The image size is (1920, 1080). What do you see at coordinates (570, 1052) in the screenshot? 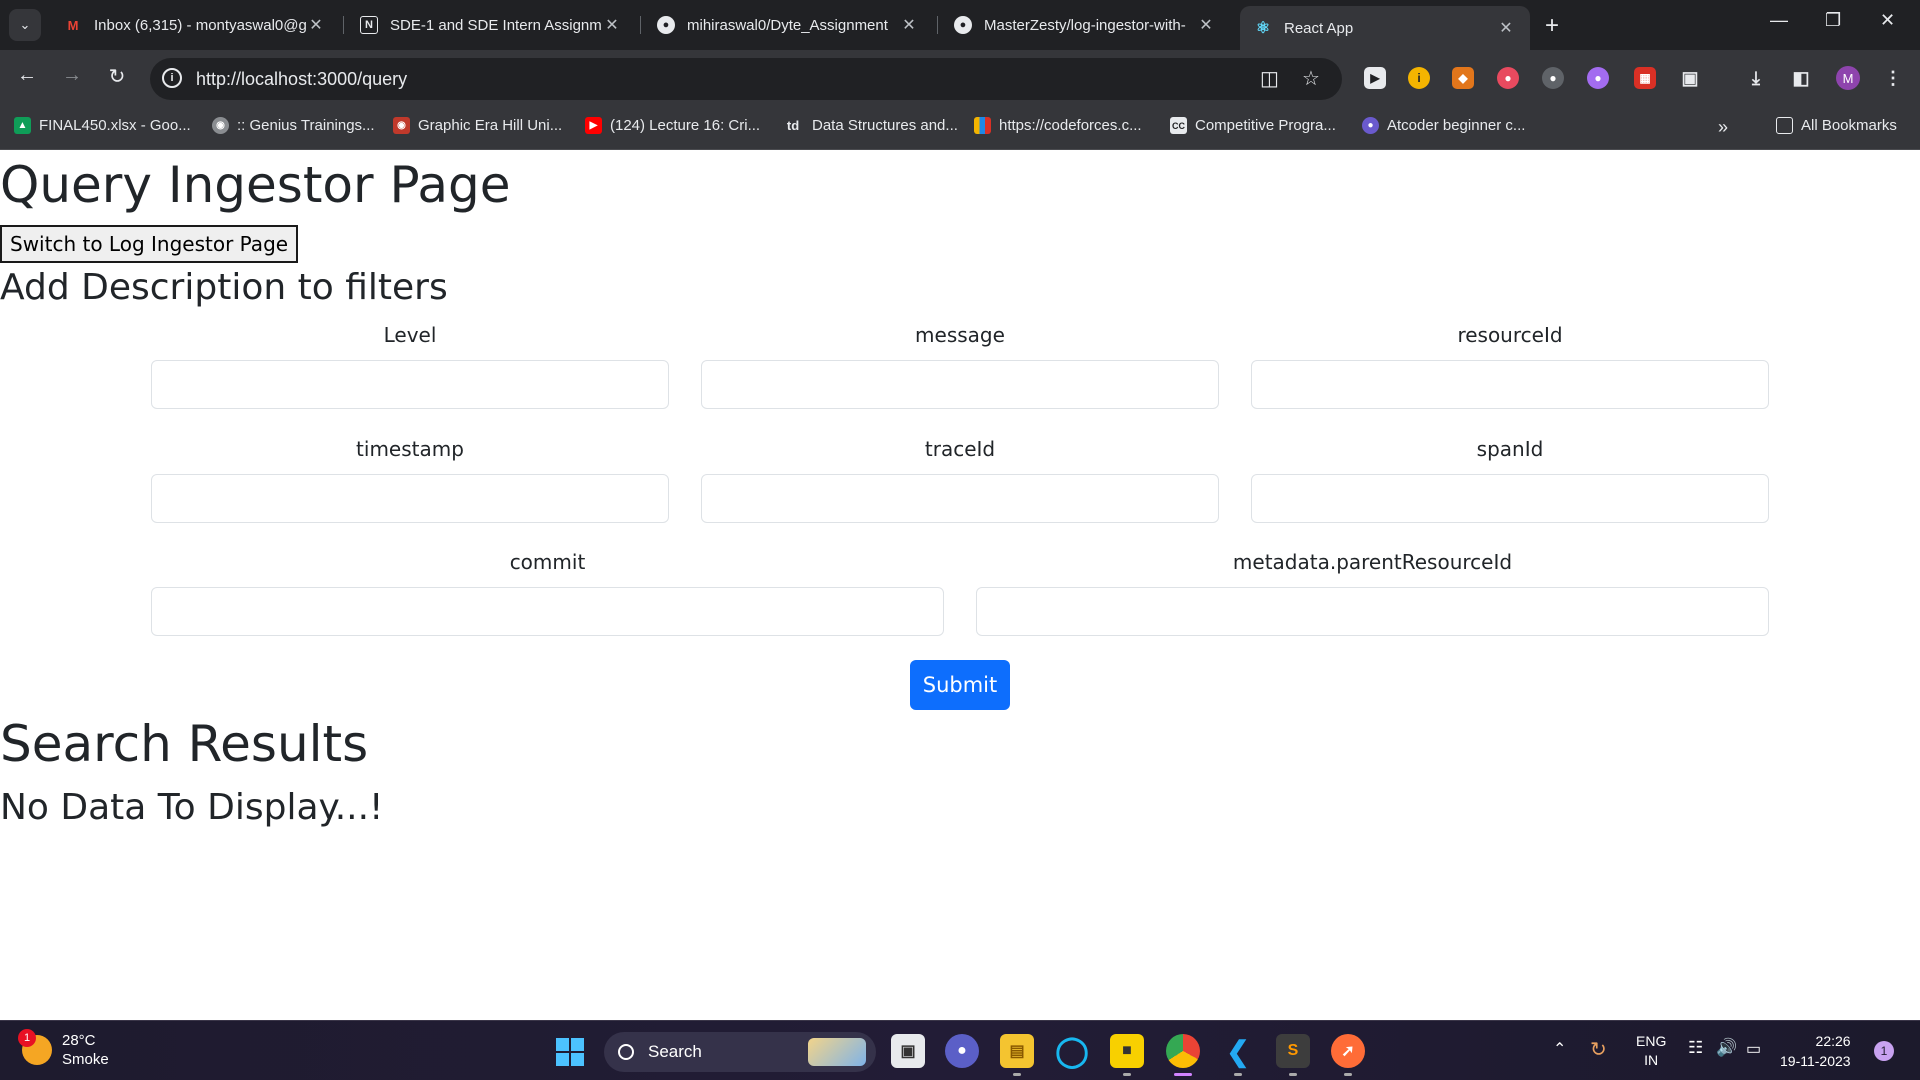
I see `start-button` at bounding box center [570, 1052].